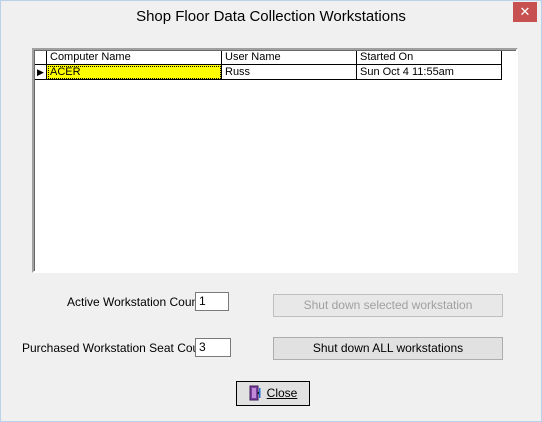 Image resolution: width=542 pixels, height=422 pixels. I want to click on window-title: Shop Floor Data Collection Workstations, so click(271, 16).